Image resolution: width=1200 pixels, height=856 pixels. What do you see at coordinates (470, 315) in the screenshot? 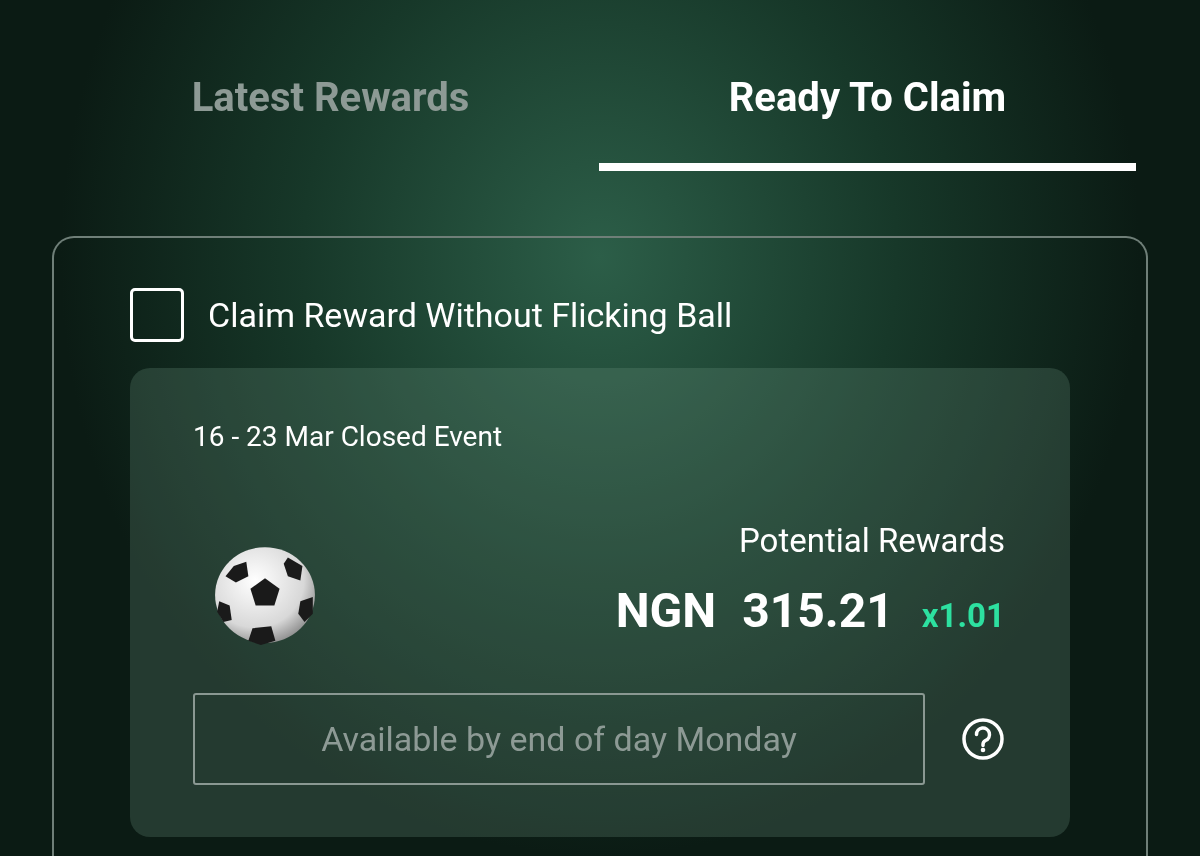
I see `checkbox-label: Claim Reward Without Flicking Ball` at bounding box center [470, 315].